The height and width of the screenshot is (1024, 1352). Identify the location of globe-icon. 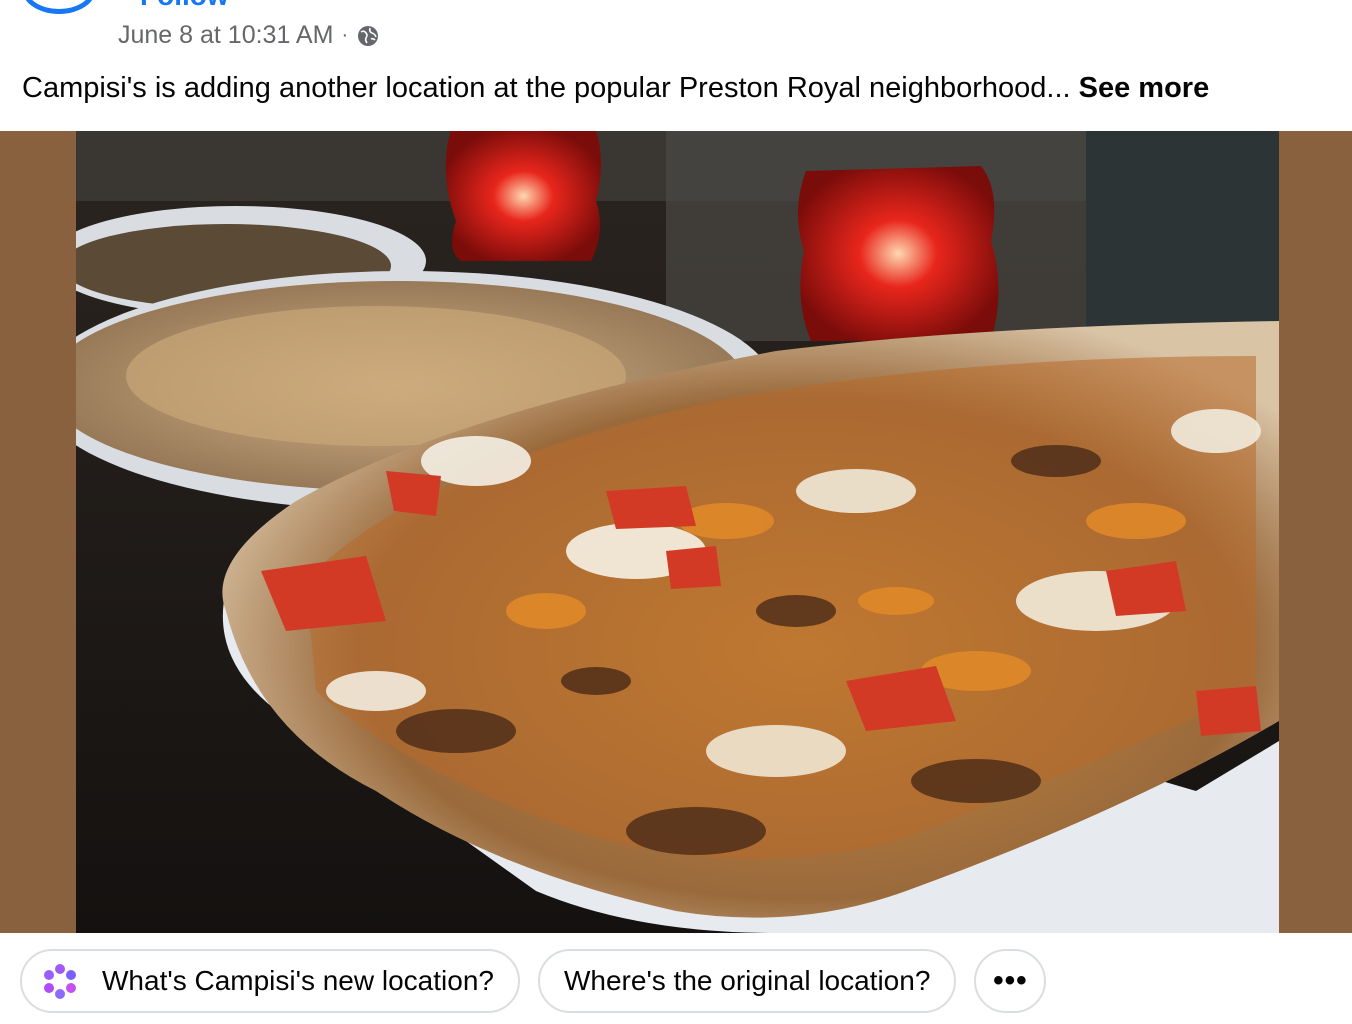
(368, 35).